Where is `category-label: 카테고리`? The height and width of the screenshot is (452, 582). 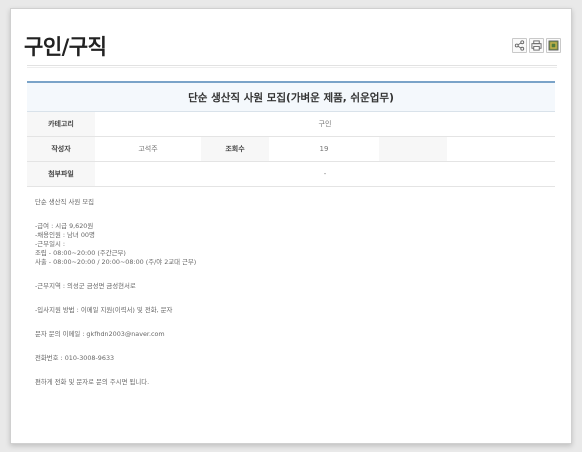
category-label: 카테고리 is located at coordinates (61, 124).